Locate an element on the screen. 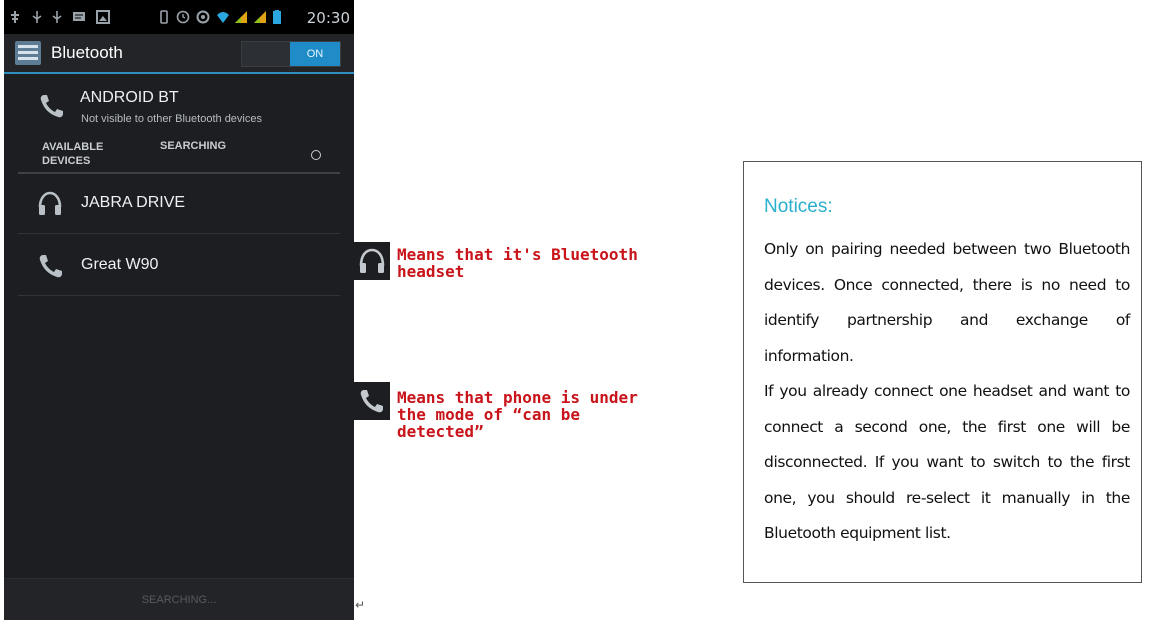 This screenshot has width=1154, height=620. legend-phone-swatch is located at coordinates (372, 401).